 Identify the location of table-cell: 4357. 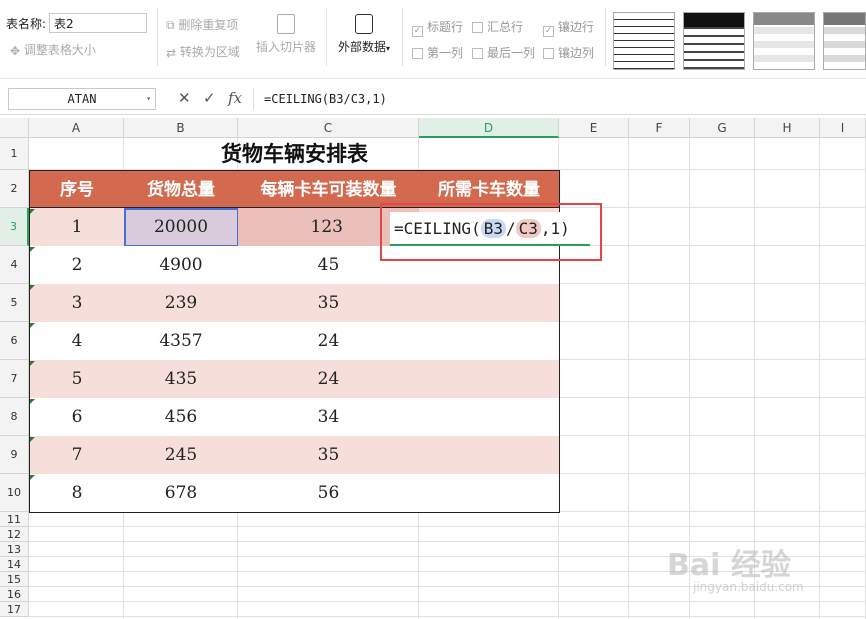
(181, 341).